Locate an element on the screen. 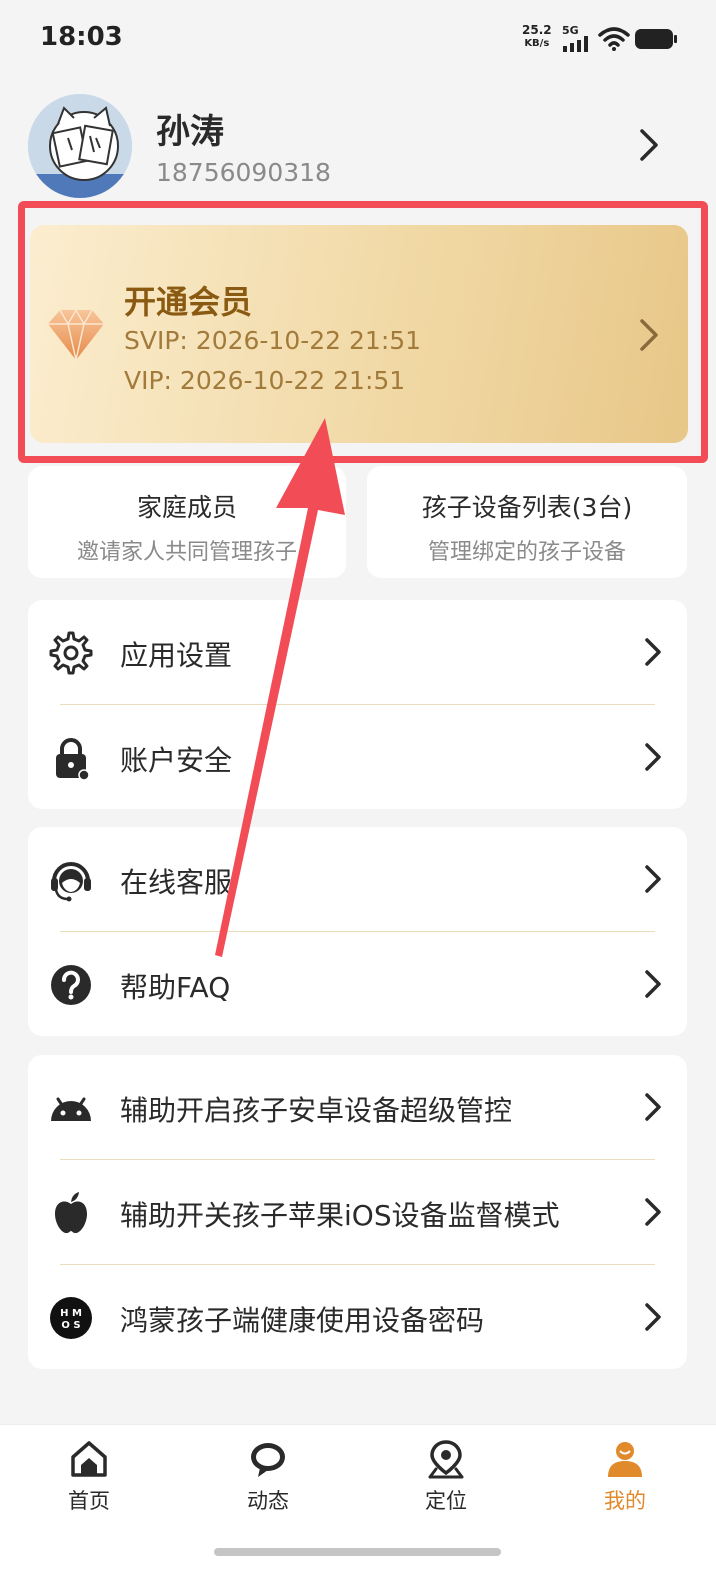 The height and width of the screenshot is (1570, 716). network-speed: 25.2 KB/s is located at coordinates (537, 37).